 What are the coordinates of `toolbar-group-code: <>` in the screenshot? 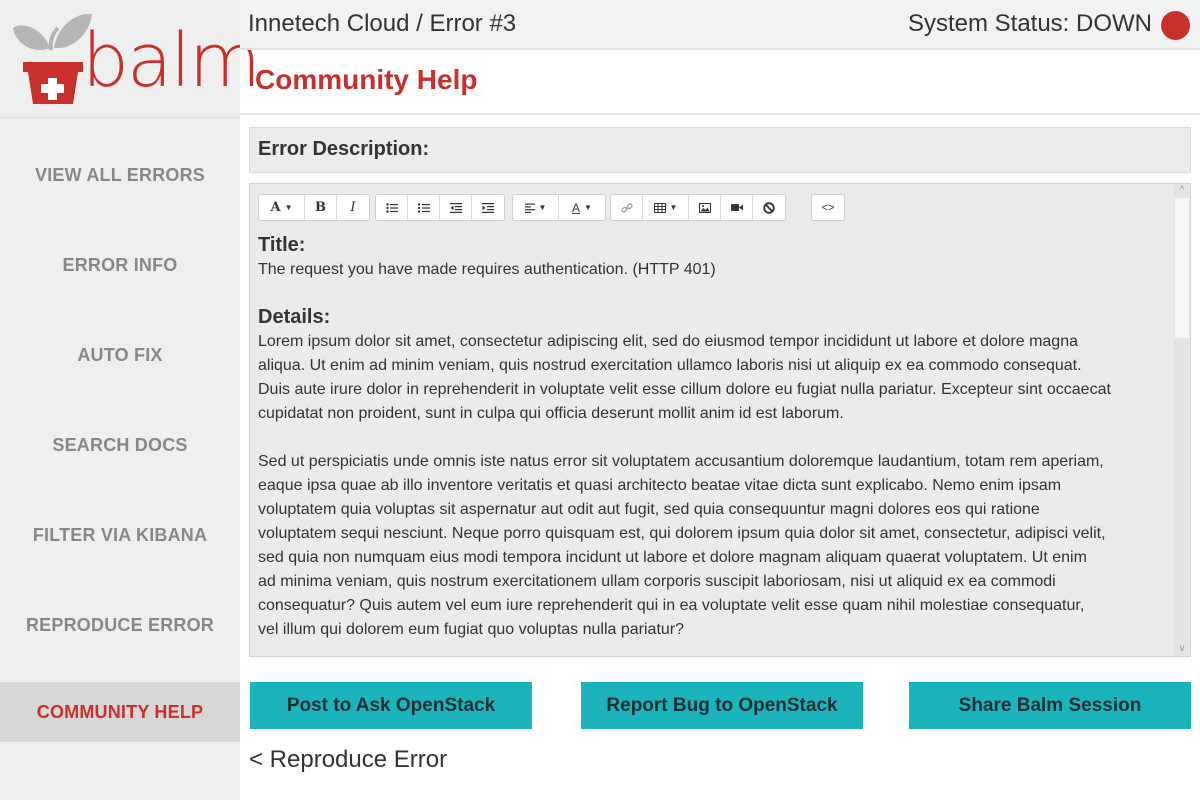 It's located at (828, 207).